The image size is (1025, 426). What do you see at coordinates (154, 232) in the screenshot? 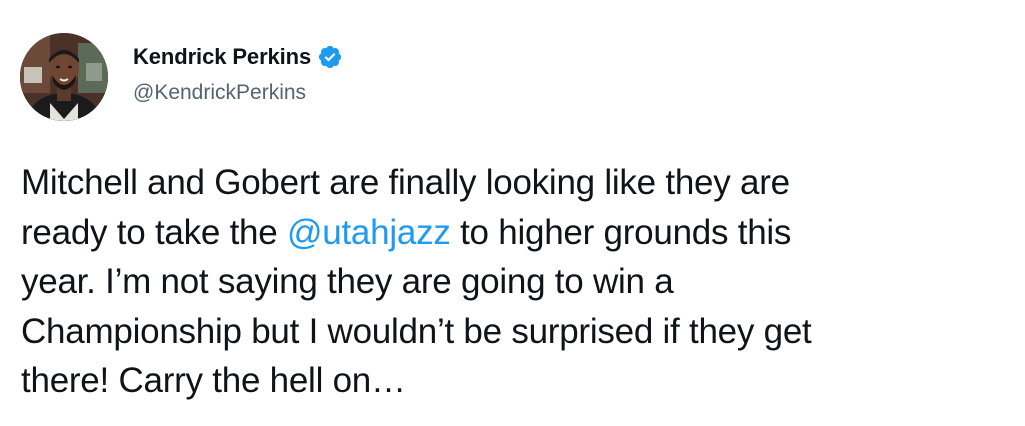
I see `tweet-text-segment: ready to take the` at bounding box center [154, 232].